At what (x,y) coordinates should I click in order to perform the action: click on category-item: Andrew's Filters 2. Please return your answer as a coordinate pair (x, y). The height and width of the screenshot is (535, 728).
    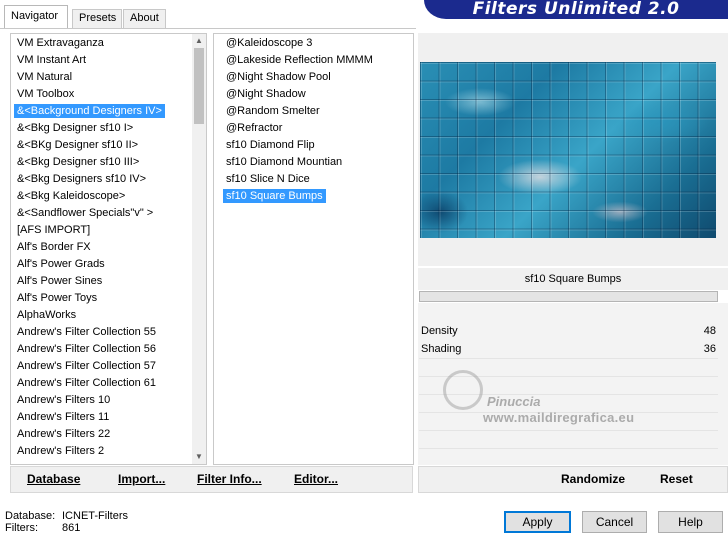
    Looking at the image, I should click on (101, 451).